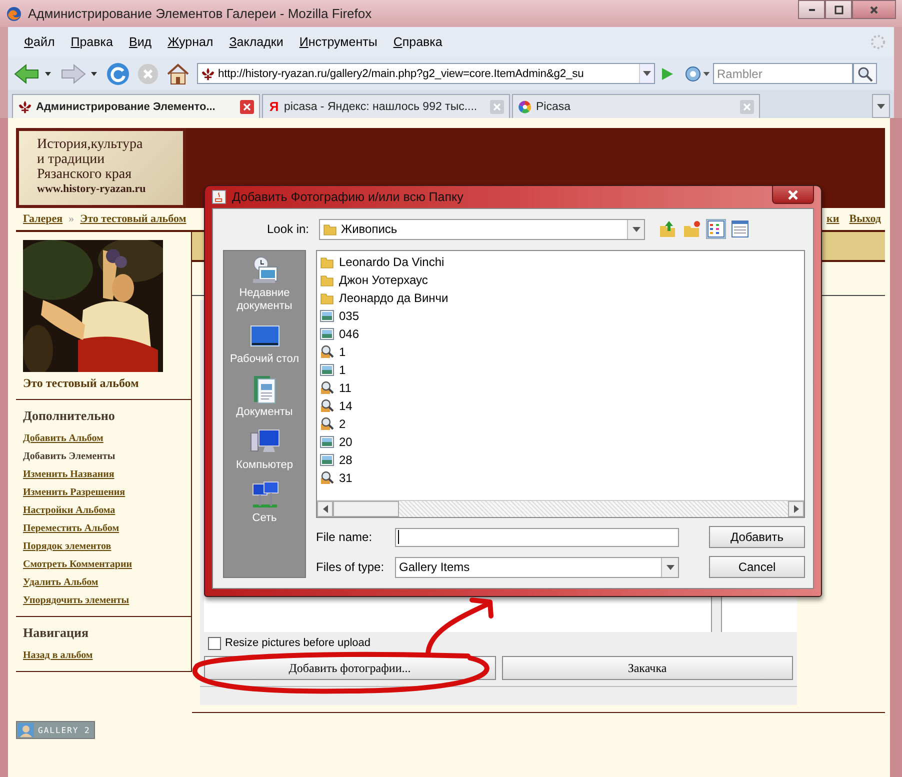 Image resolution: width=902 pixels, height=777 pixels. Describe the element at coordinates (562, 316) in the screenshot. I see `file-item: 035` at that location.